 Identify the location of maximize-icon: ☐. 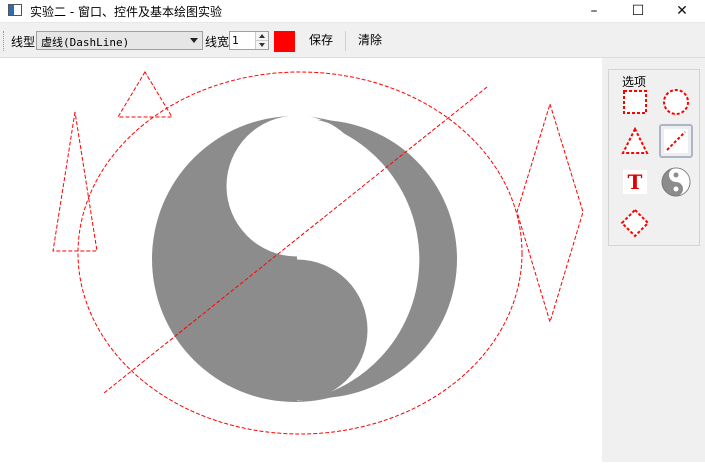
(638, 11).